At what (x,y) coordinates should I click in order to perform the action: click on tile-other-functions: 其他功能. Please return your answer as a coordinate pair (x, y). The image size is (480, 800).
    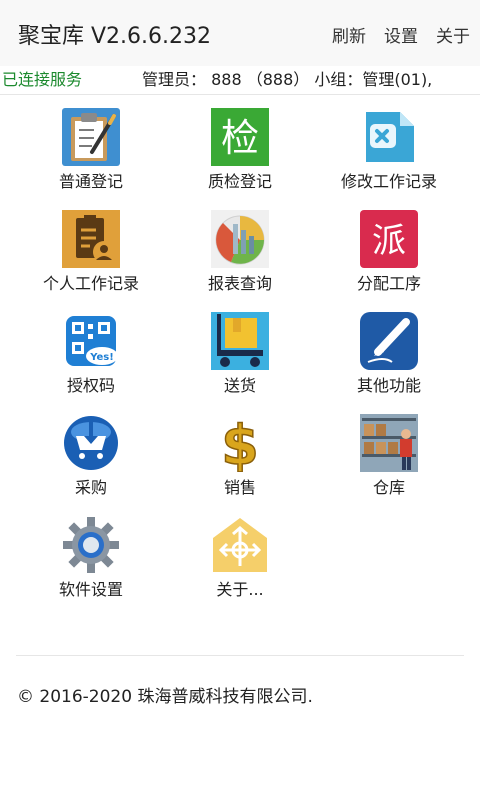
    Looking at the image, I should click on (389, 356).